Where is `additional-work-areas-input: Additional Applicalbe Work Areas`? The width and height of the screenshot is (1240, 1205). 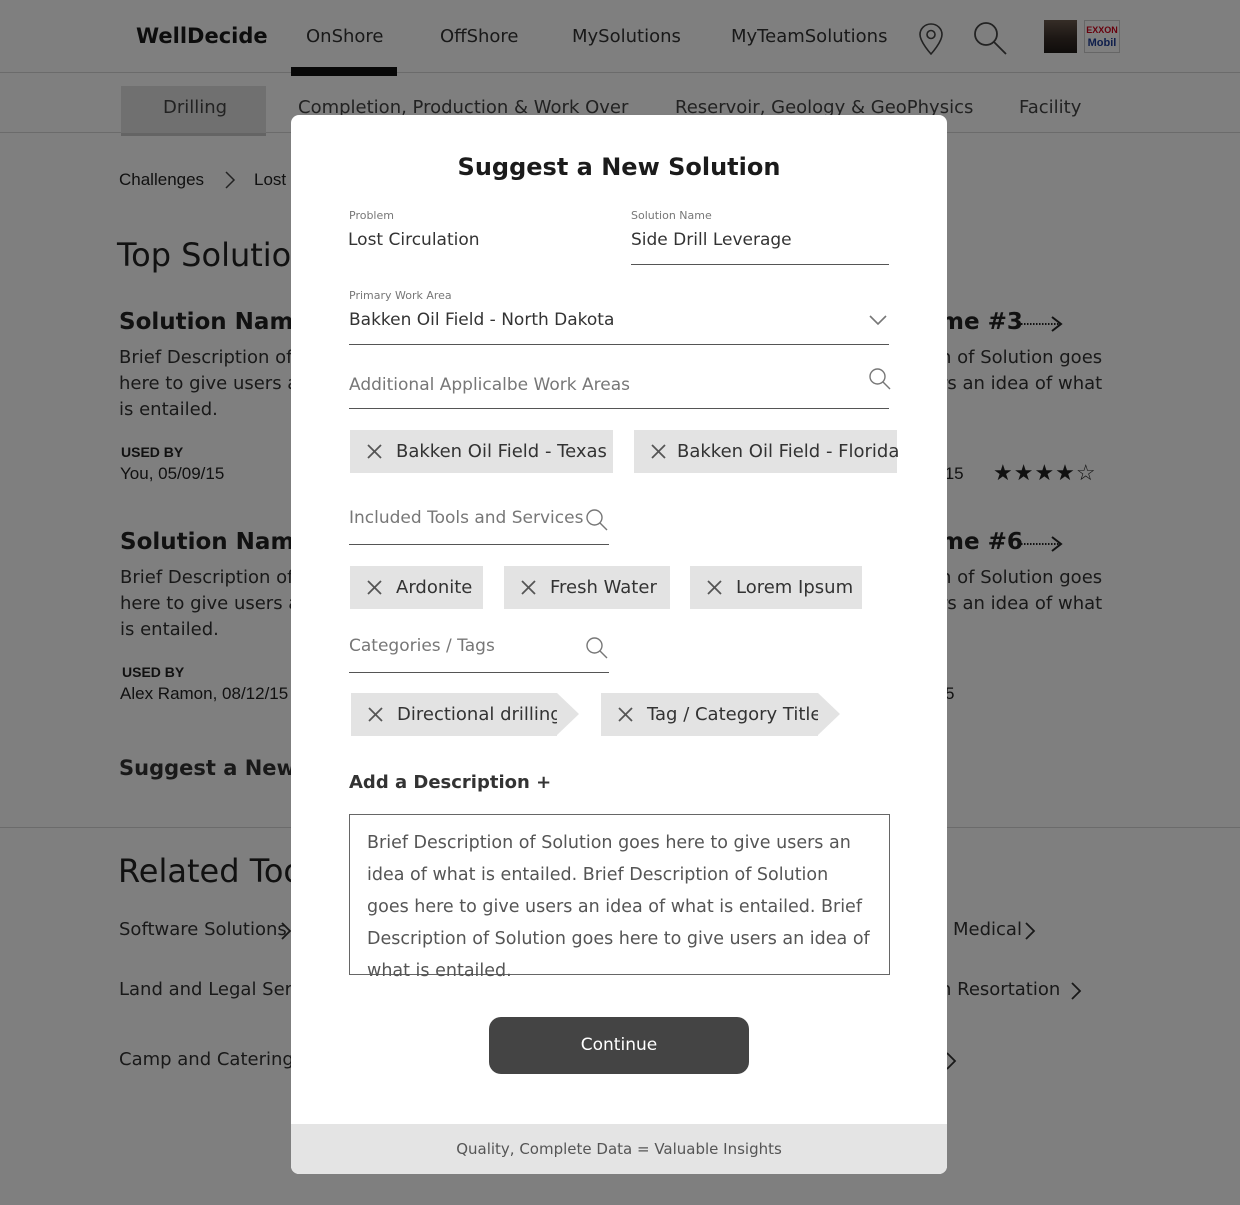
additional-work-areas-input: Additional Applicalbe Work Areas is located at coordinates (489, 385).